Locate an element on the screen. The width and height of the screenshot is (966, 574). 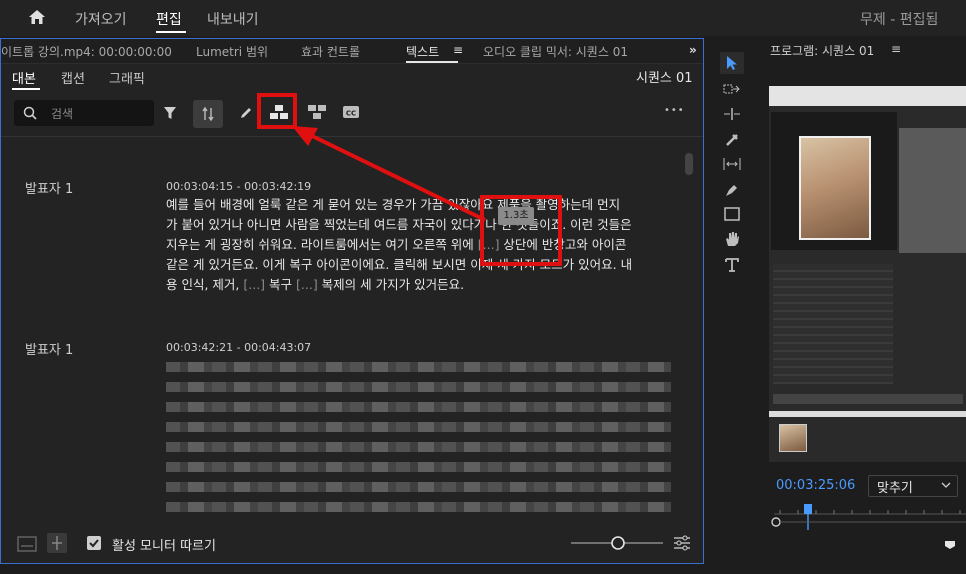
zoom-fit-dropdown: 맞추기 is located at coordinates (913, 486).